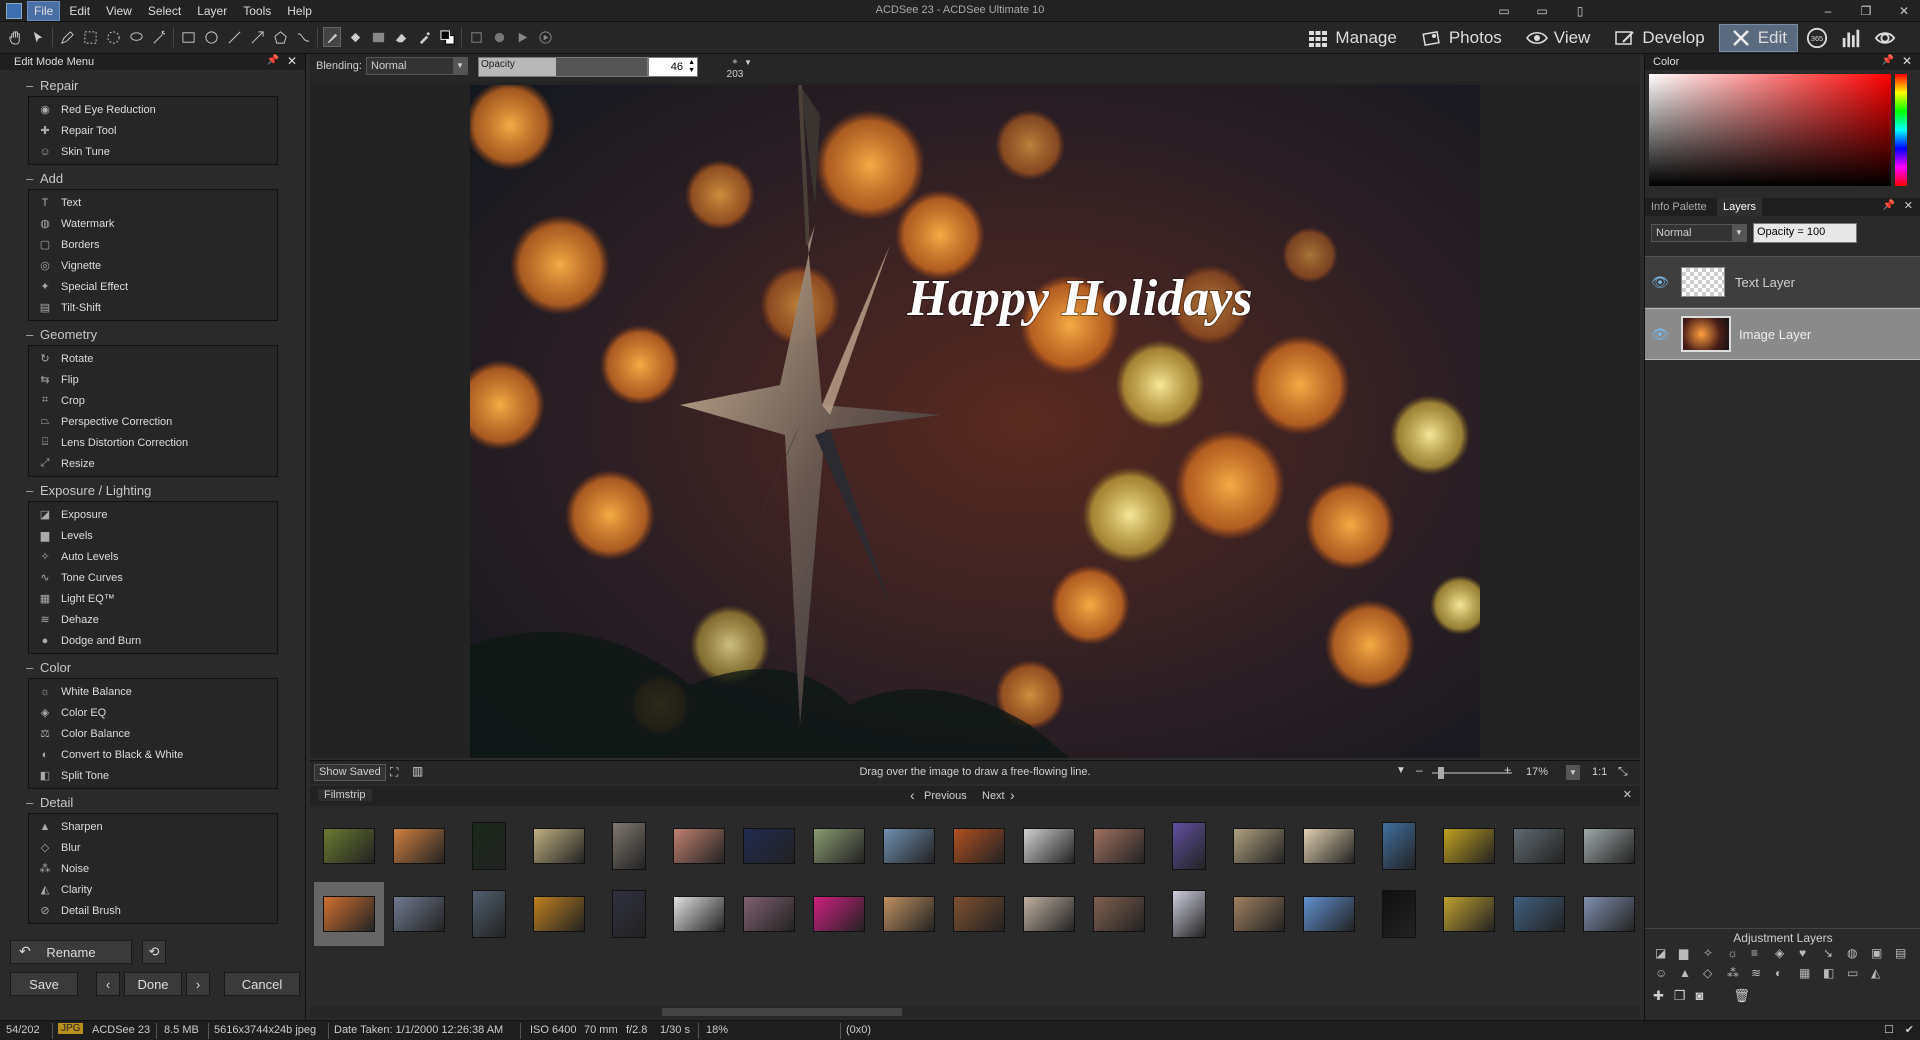  Describe the element at coordinates (1580, 11) in the screenshot. I see `layout-3-icon: ▯` at that location.